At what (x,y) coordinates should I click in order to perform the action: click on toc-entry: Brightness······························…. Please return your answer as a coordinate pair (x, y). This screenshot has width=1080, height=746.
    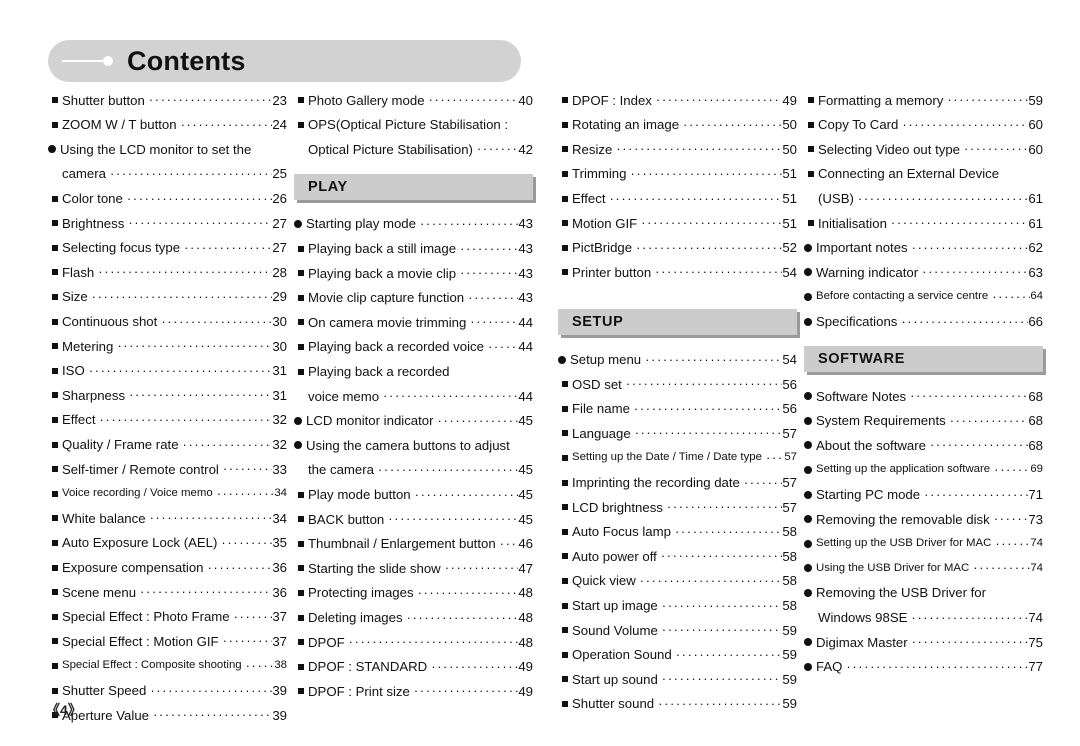
    Looking at the image, I should click on (167, 223).